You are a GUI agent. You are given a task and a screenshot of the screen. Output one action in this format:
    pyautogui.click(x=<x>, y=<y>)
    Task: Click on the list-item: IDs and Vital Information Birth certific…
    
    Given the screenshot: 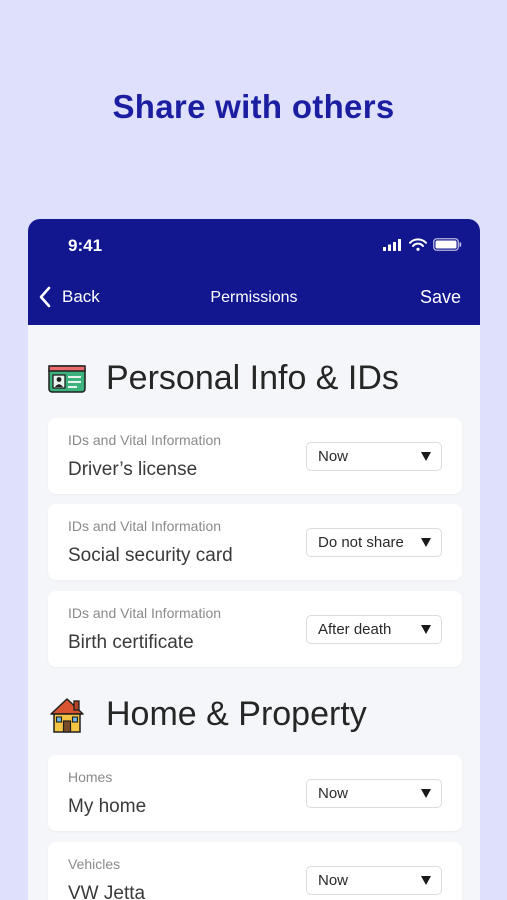 What is the action you would take?
    pyautogui.click(x=255, y=629)
    